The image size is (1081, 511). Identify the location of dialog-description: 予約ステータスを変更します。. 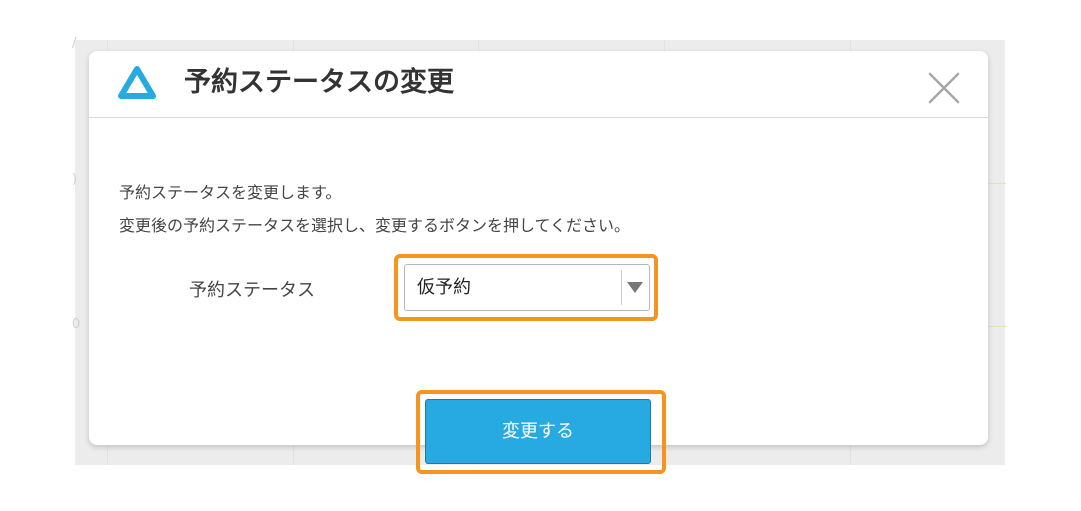
(230, 192).